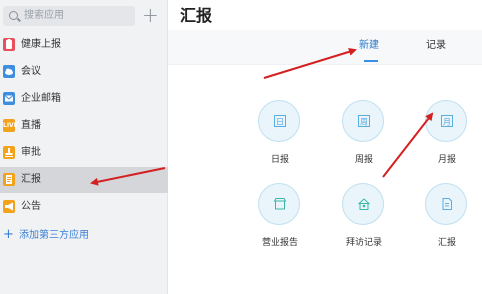 The height and width of the screenshot is (294, 482). What do you see at coordinates (9, 44) in the screenshot?
I see `health-report-icon` at bounding box center [9, 44].